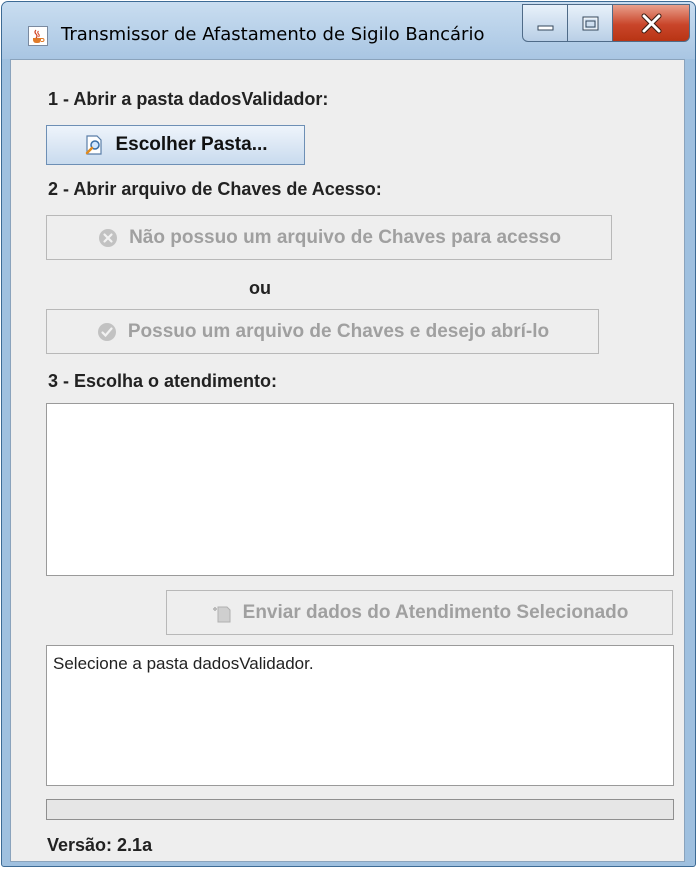  What do you see at coordinates (221, 614) in the screenshot?
I see `document-send-icon` at bounding box center [221, 614].